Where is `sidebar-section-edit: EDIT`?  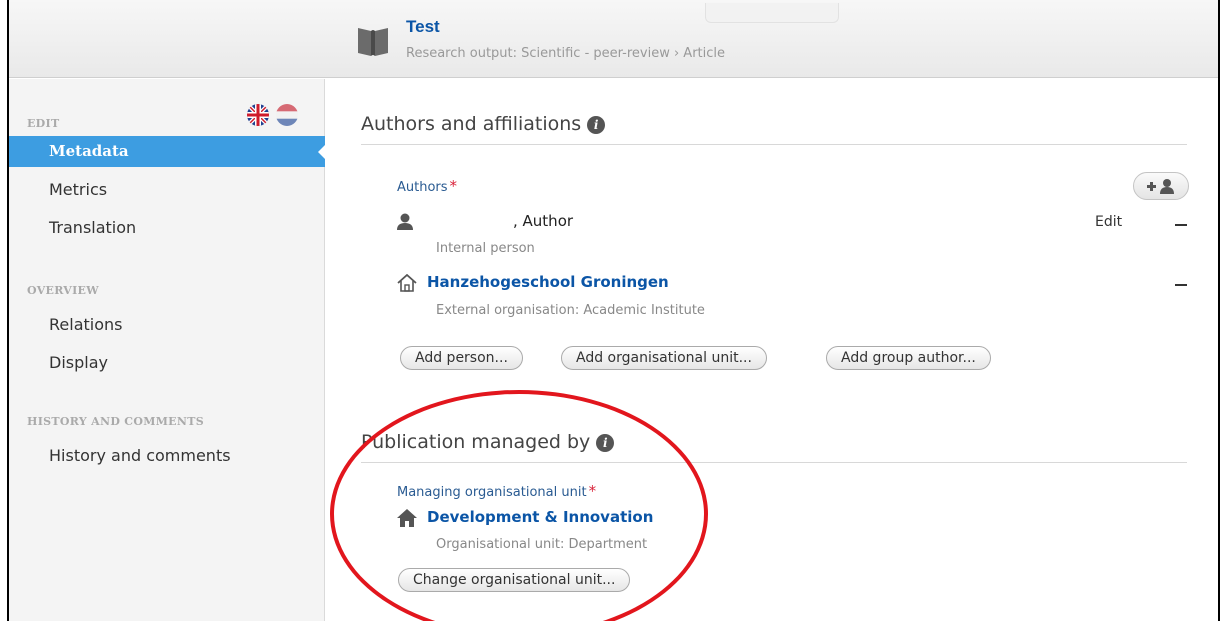 sidebar-section-edit: EDIT is located at coordinates (43, 123).